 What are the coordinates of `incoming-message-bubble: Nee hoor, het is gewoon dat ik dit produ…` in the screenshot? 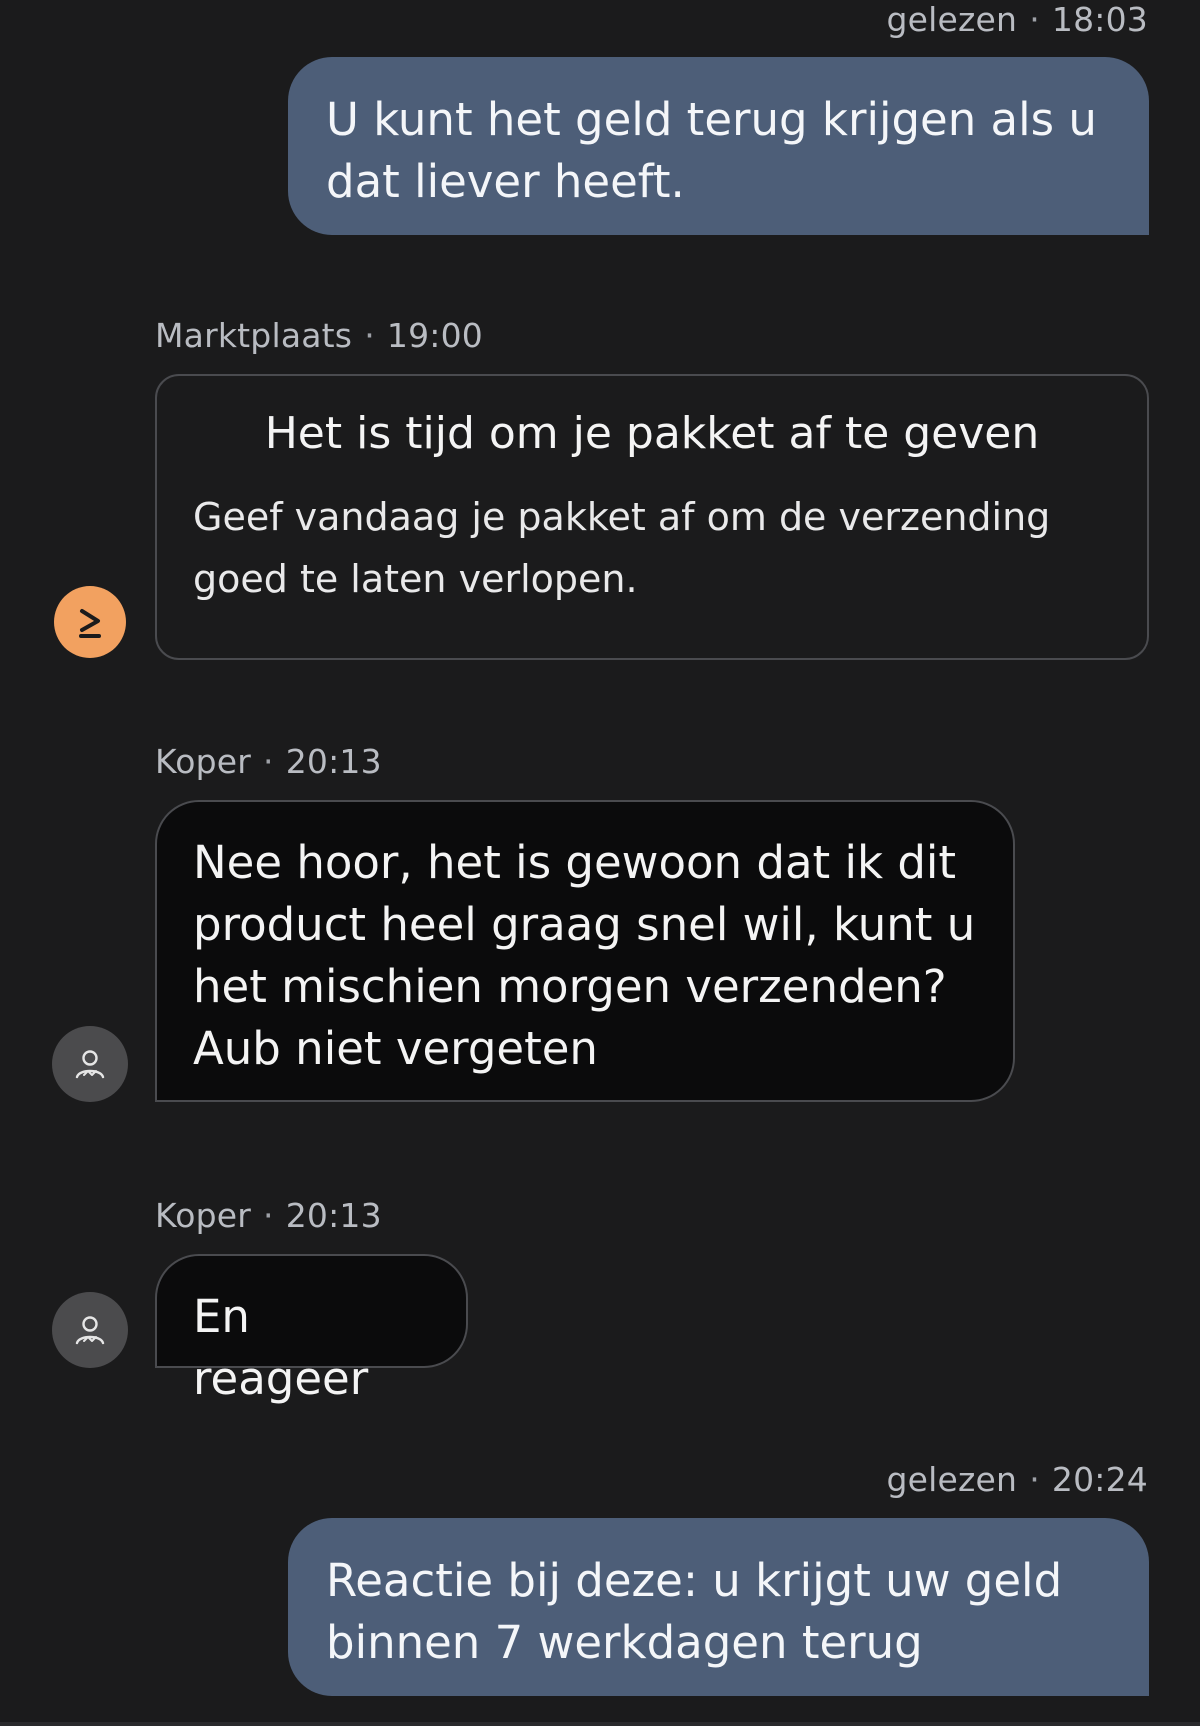 It's located at (585, 951).